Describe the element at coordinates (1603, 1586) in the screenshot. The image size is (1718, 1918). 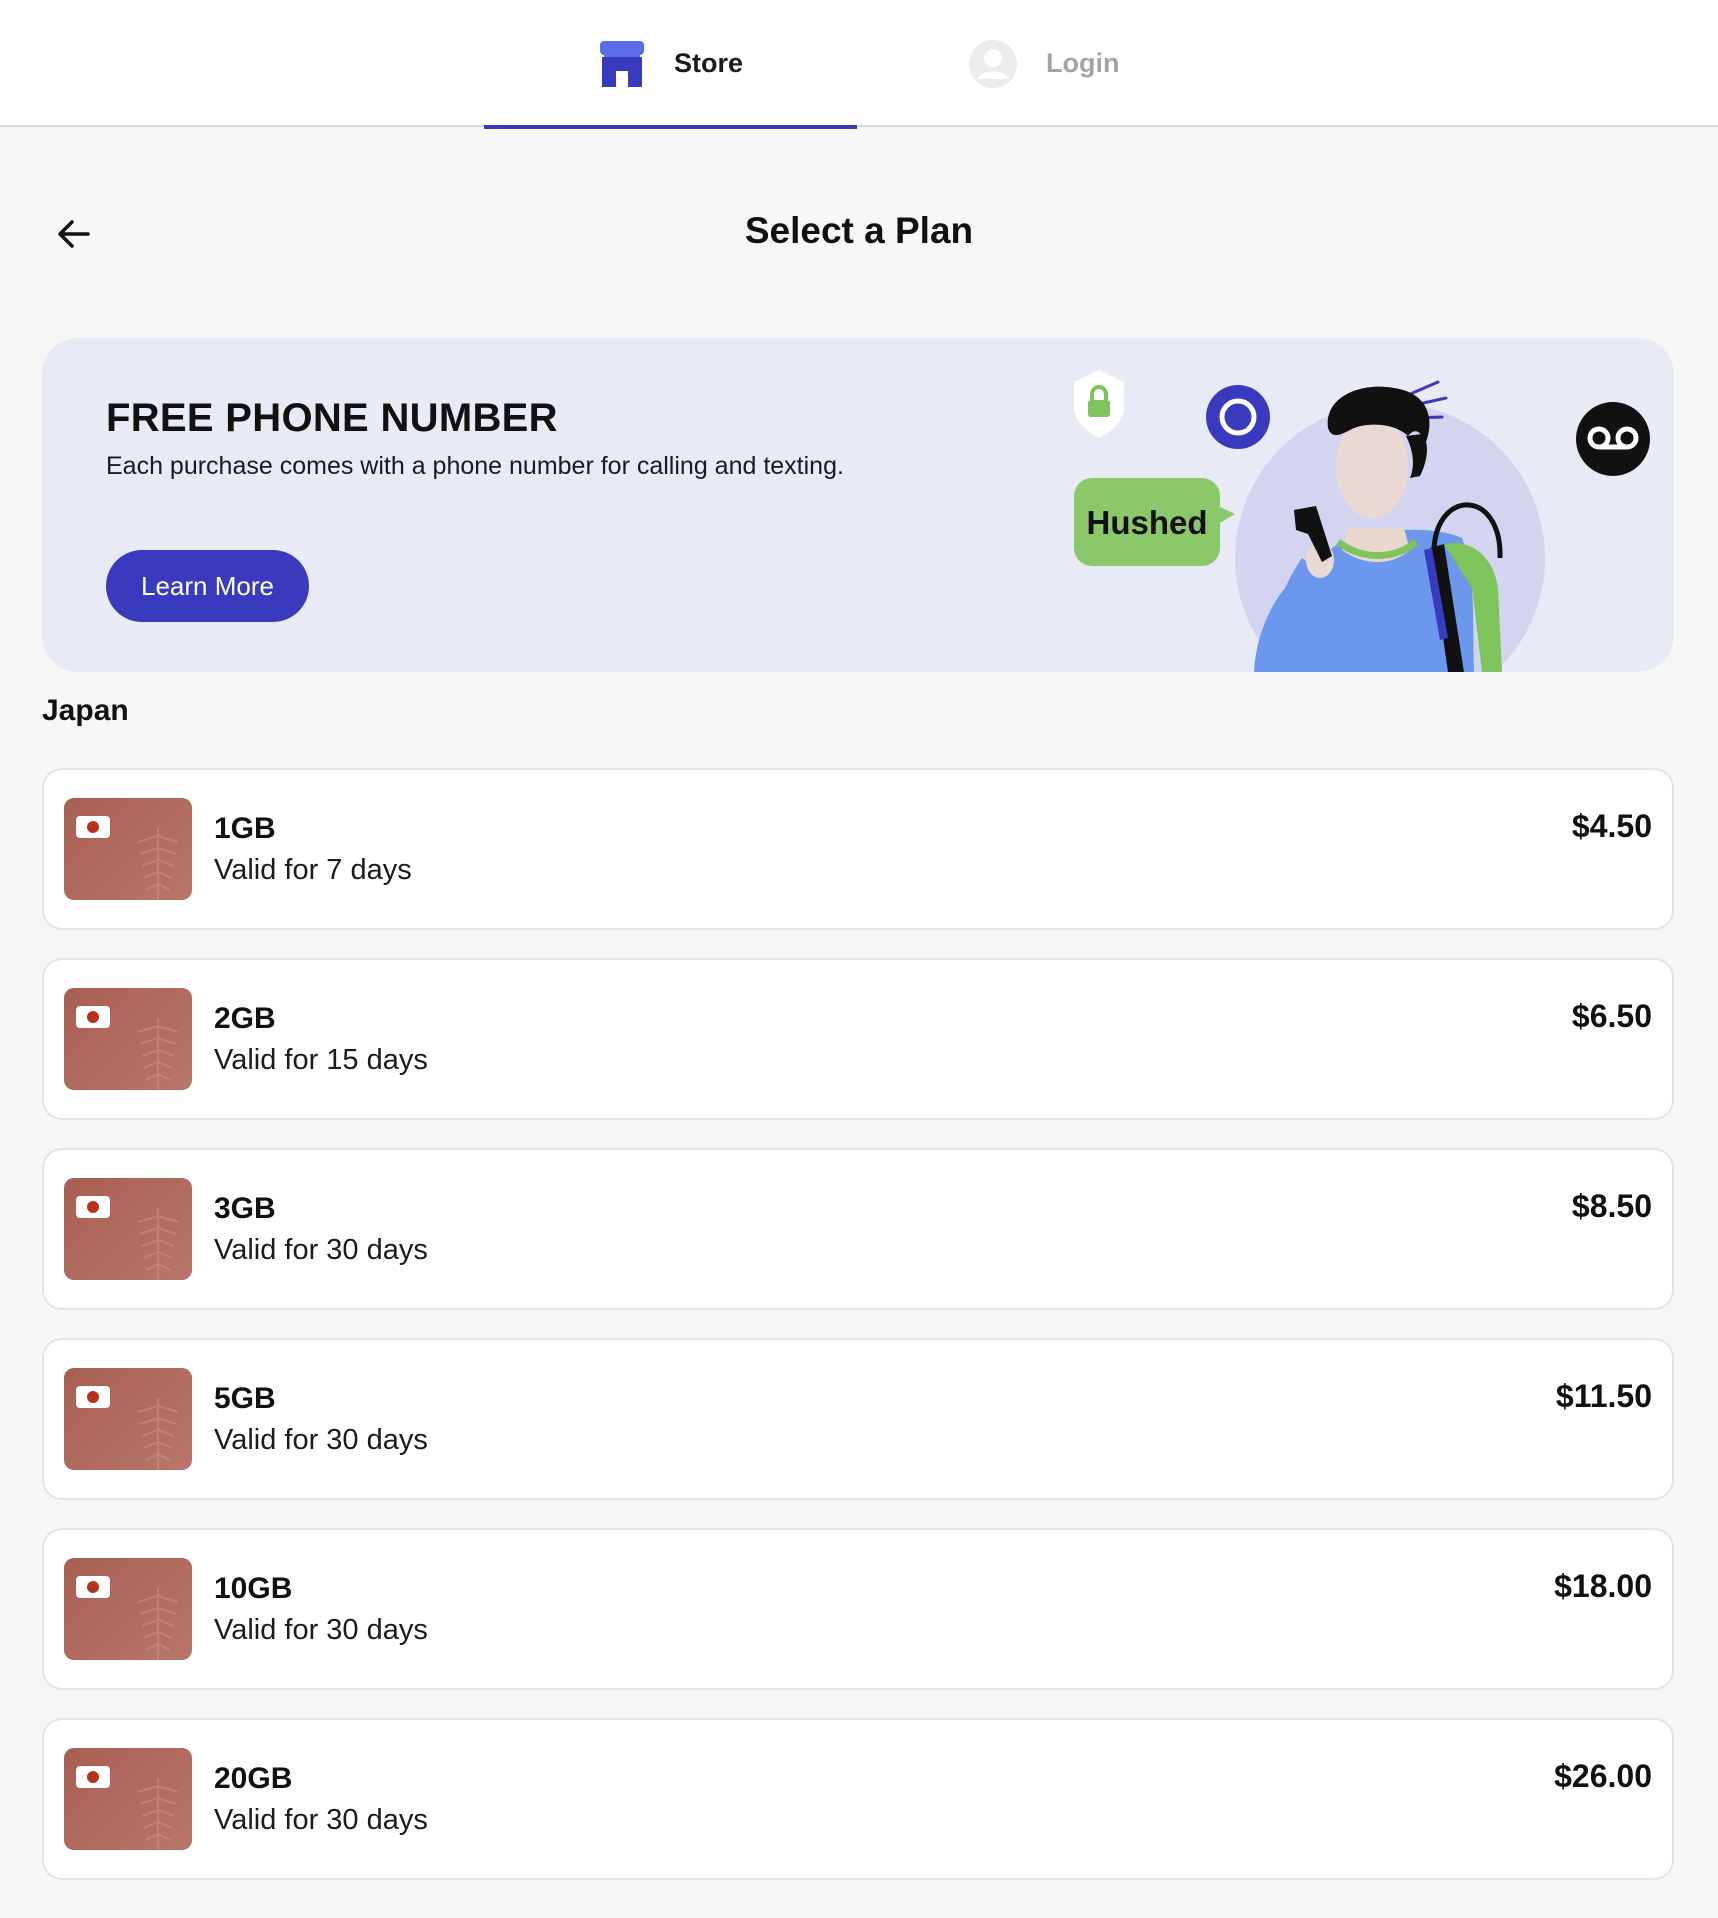
I see `plan-price: $18.00` at that location.